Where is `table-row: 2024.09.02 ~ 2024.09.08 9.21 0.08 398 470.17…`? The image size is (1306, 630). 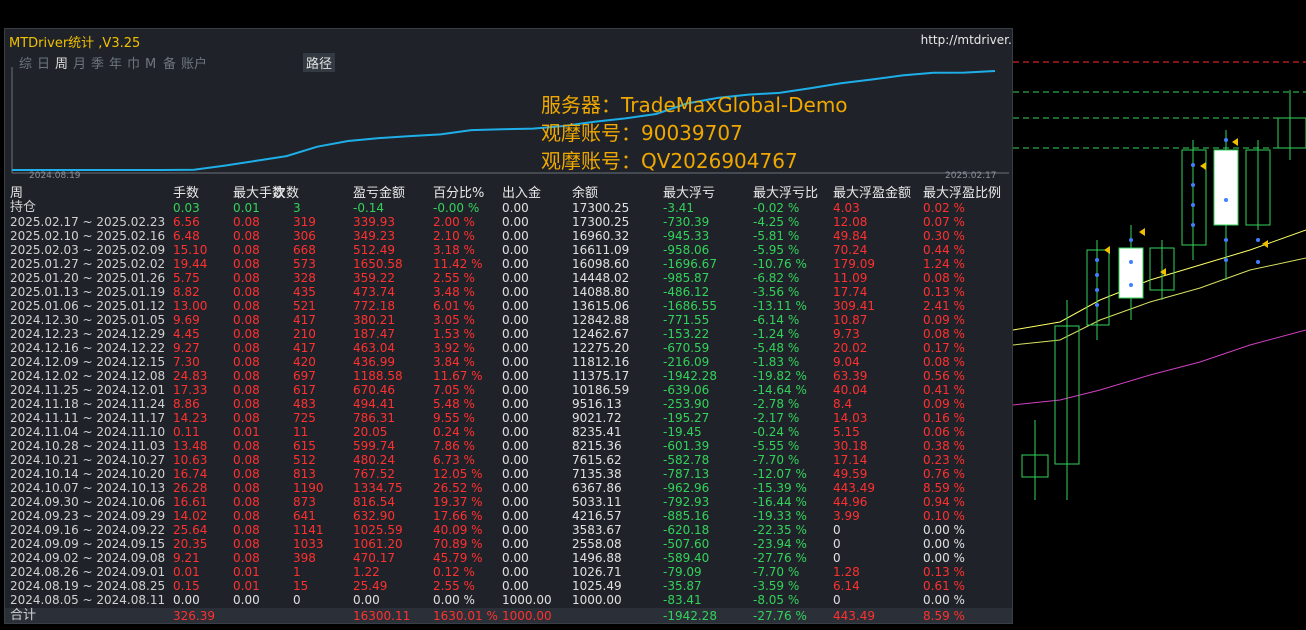 table-row: 2024.09.02 ~ 2024.09.08 9.21 0.08 398 470.17… is located at coordinates (508, 558).